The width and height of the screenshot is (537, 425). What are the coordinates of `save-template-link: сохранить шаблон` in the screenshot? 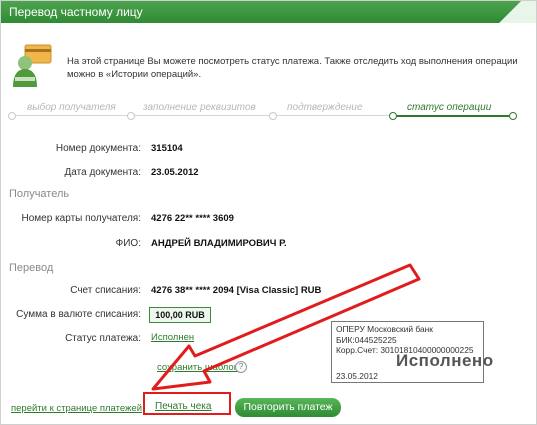 It's located at (198, 367).